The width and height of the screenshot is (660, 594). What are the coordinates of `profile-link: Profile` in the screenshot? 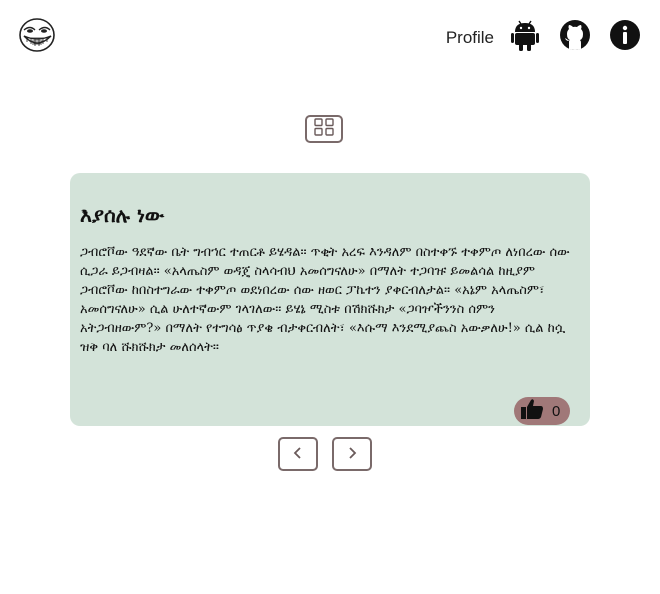 It's located at (470, 38).